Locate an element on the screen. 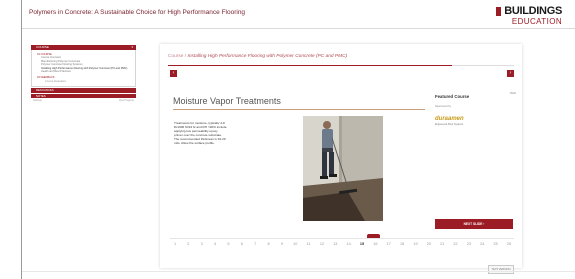 This screenshot has height=279, width=575. text-version-button: TEXT VERSION is located at coordinates (501, 269).